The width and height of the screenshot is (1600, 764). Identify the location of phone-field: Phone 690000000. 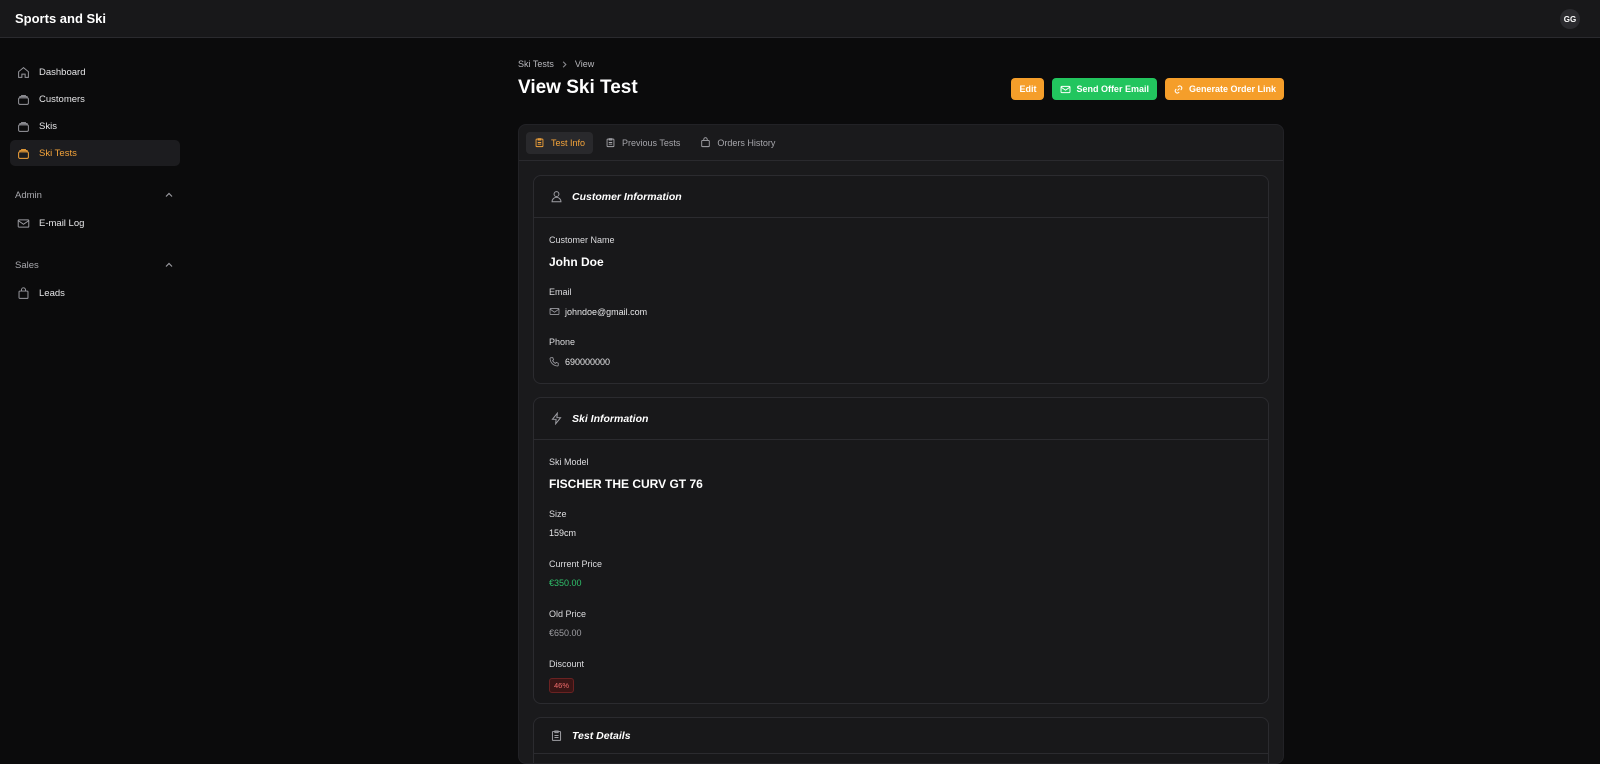
(579, 352).